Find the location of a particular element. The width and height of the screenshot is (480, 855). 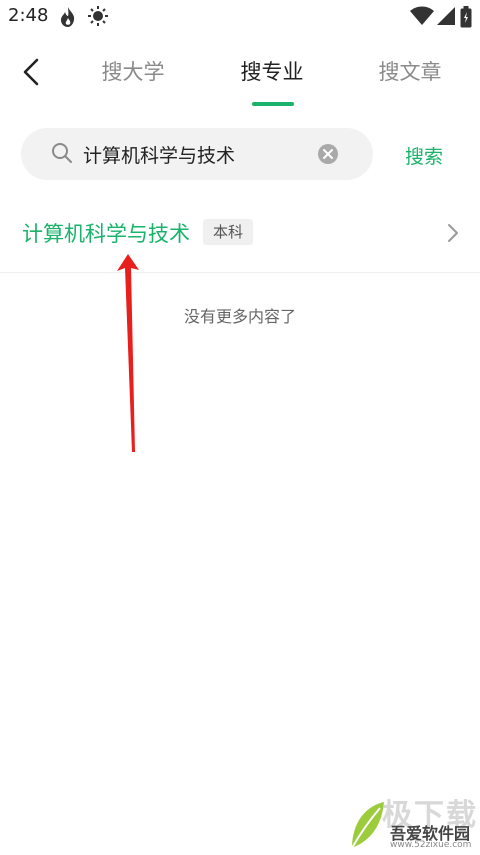

annotation-arrow-icon is located at coordinates (128, 353).